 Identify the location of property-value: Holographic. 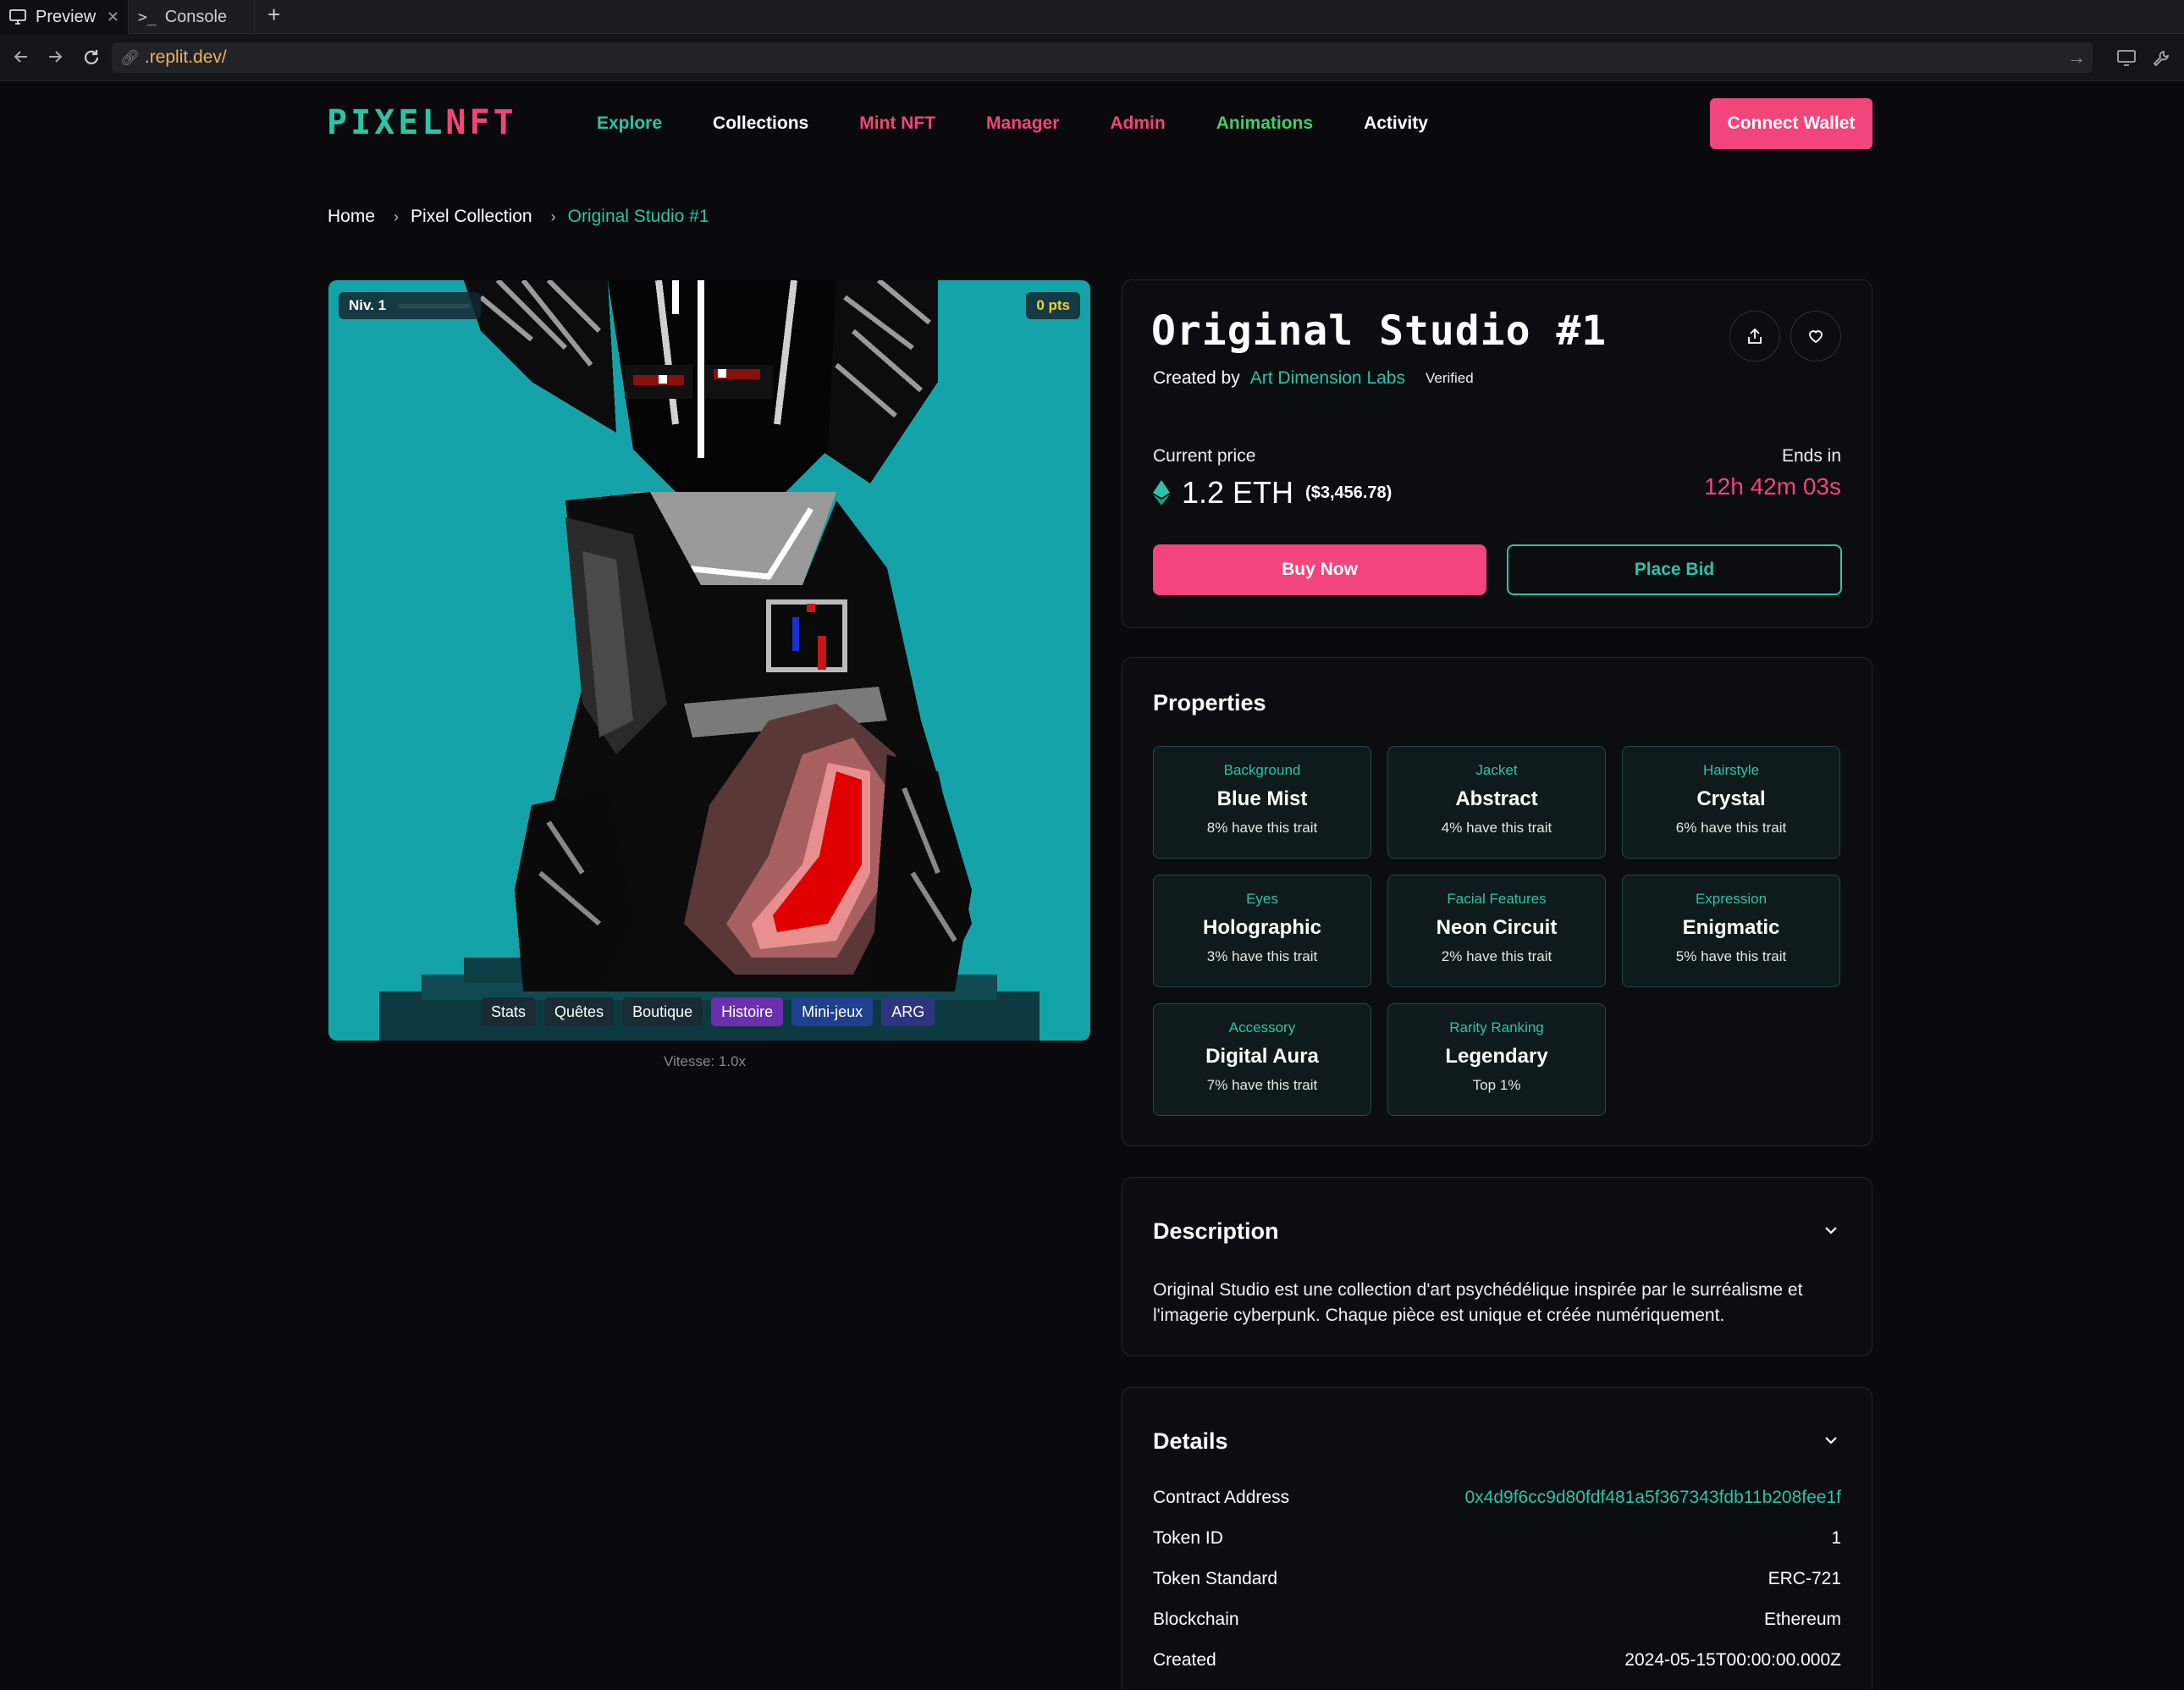
(1261, 927).